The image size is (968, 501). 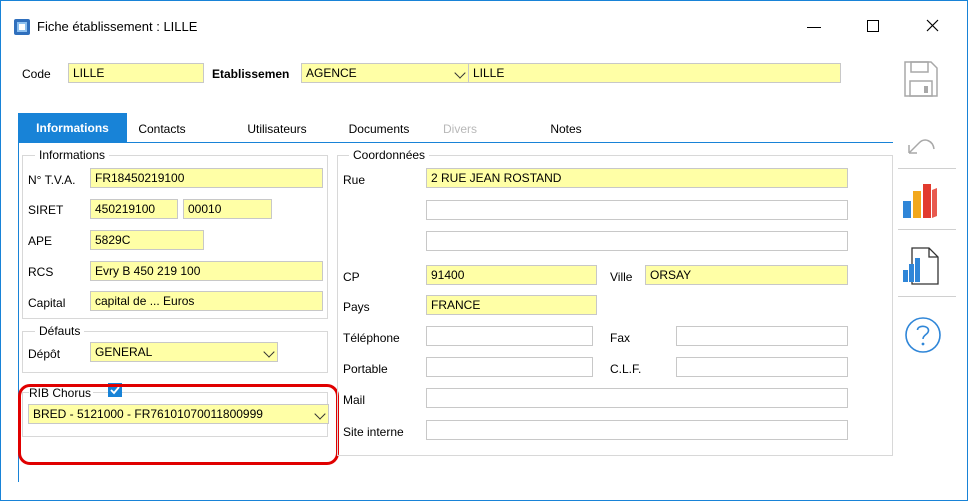 I want to click on tab-label: Informations, so click(x=72, y=128).